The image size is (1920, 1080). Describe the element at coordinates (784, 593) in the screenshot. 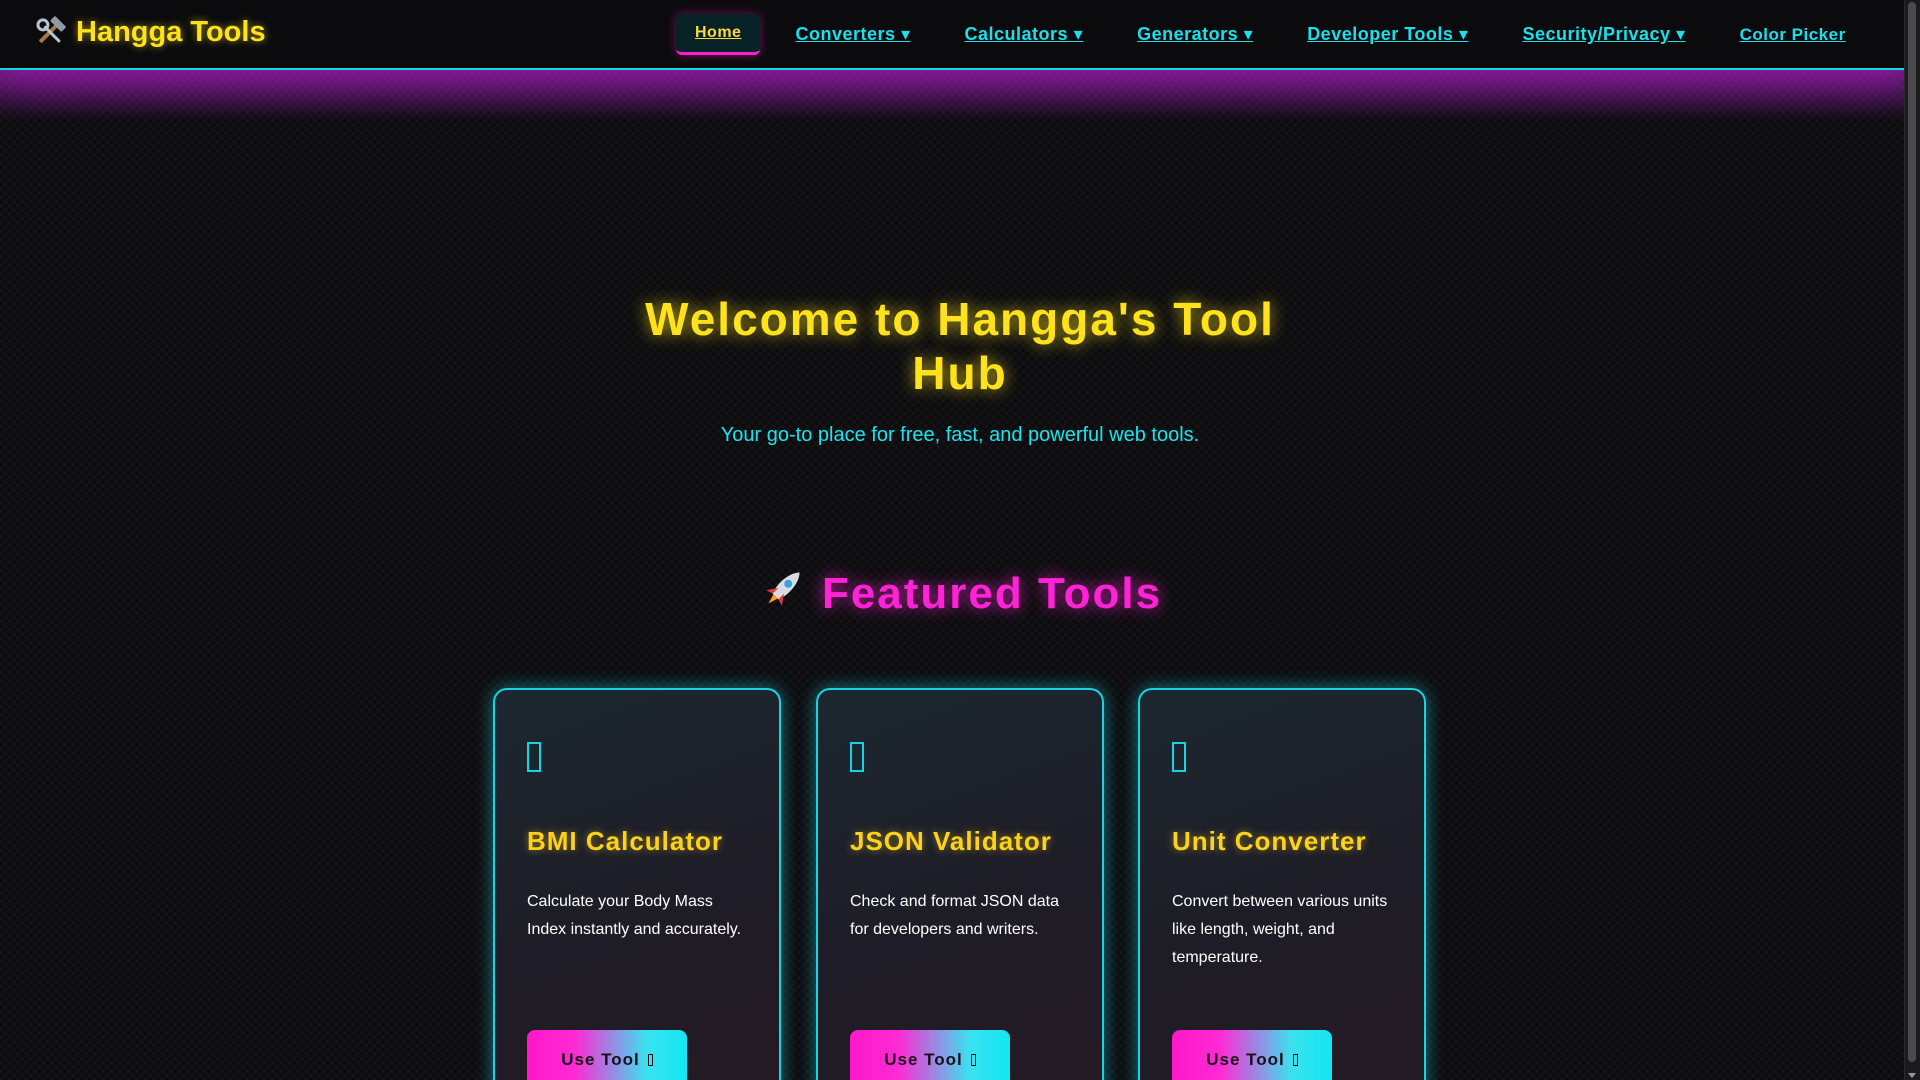

I see `rocket-icon` at that location.